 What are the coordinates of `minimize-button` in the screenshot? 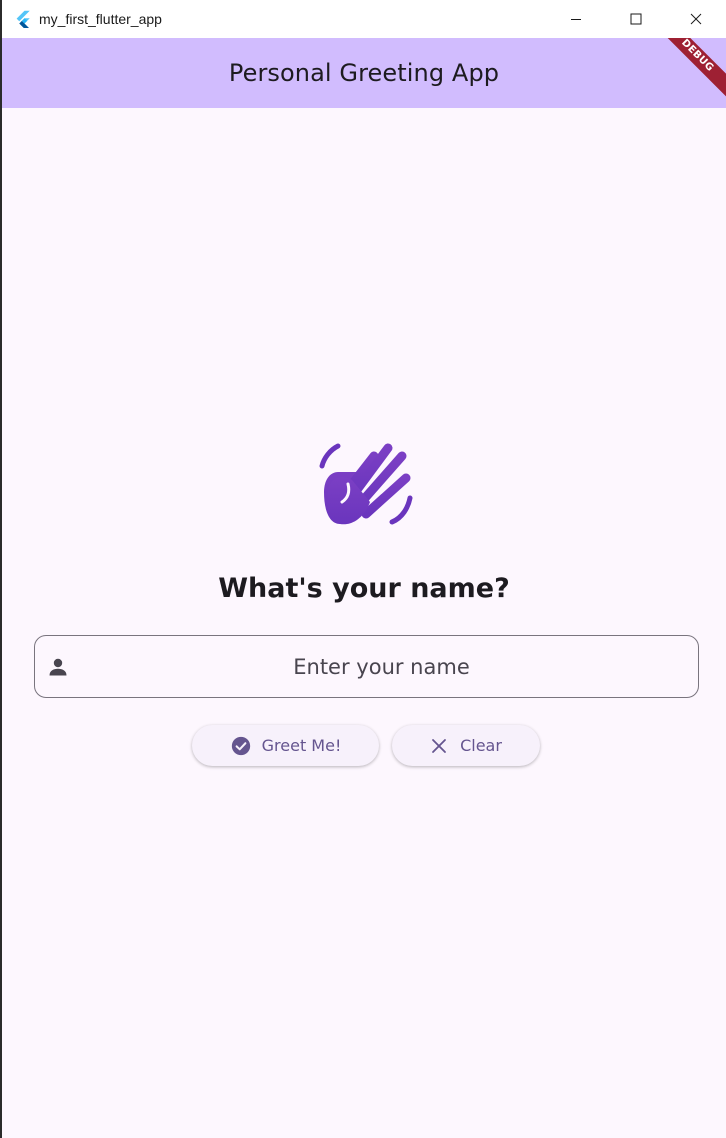 It's located at (576, 19).